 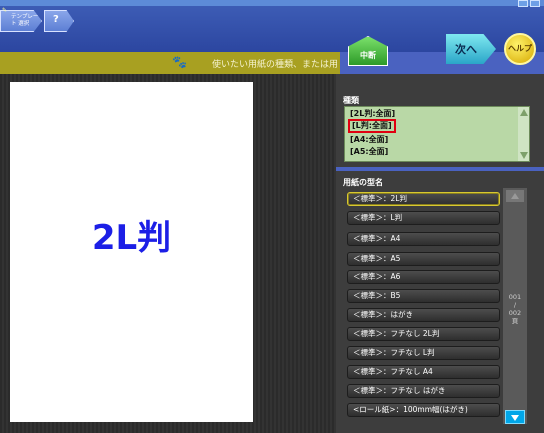 I want to click on template-icon: ✎, so click(x=5, y=10).